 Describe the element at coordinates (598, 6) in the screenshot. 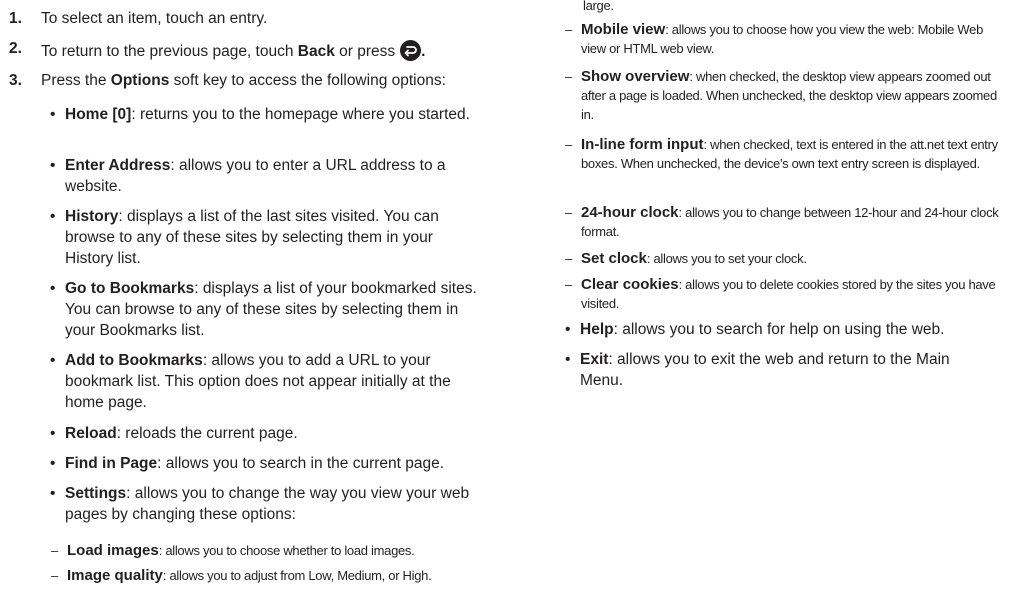

I see `continued-fragment: large.` at that location.